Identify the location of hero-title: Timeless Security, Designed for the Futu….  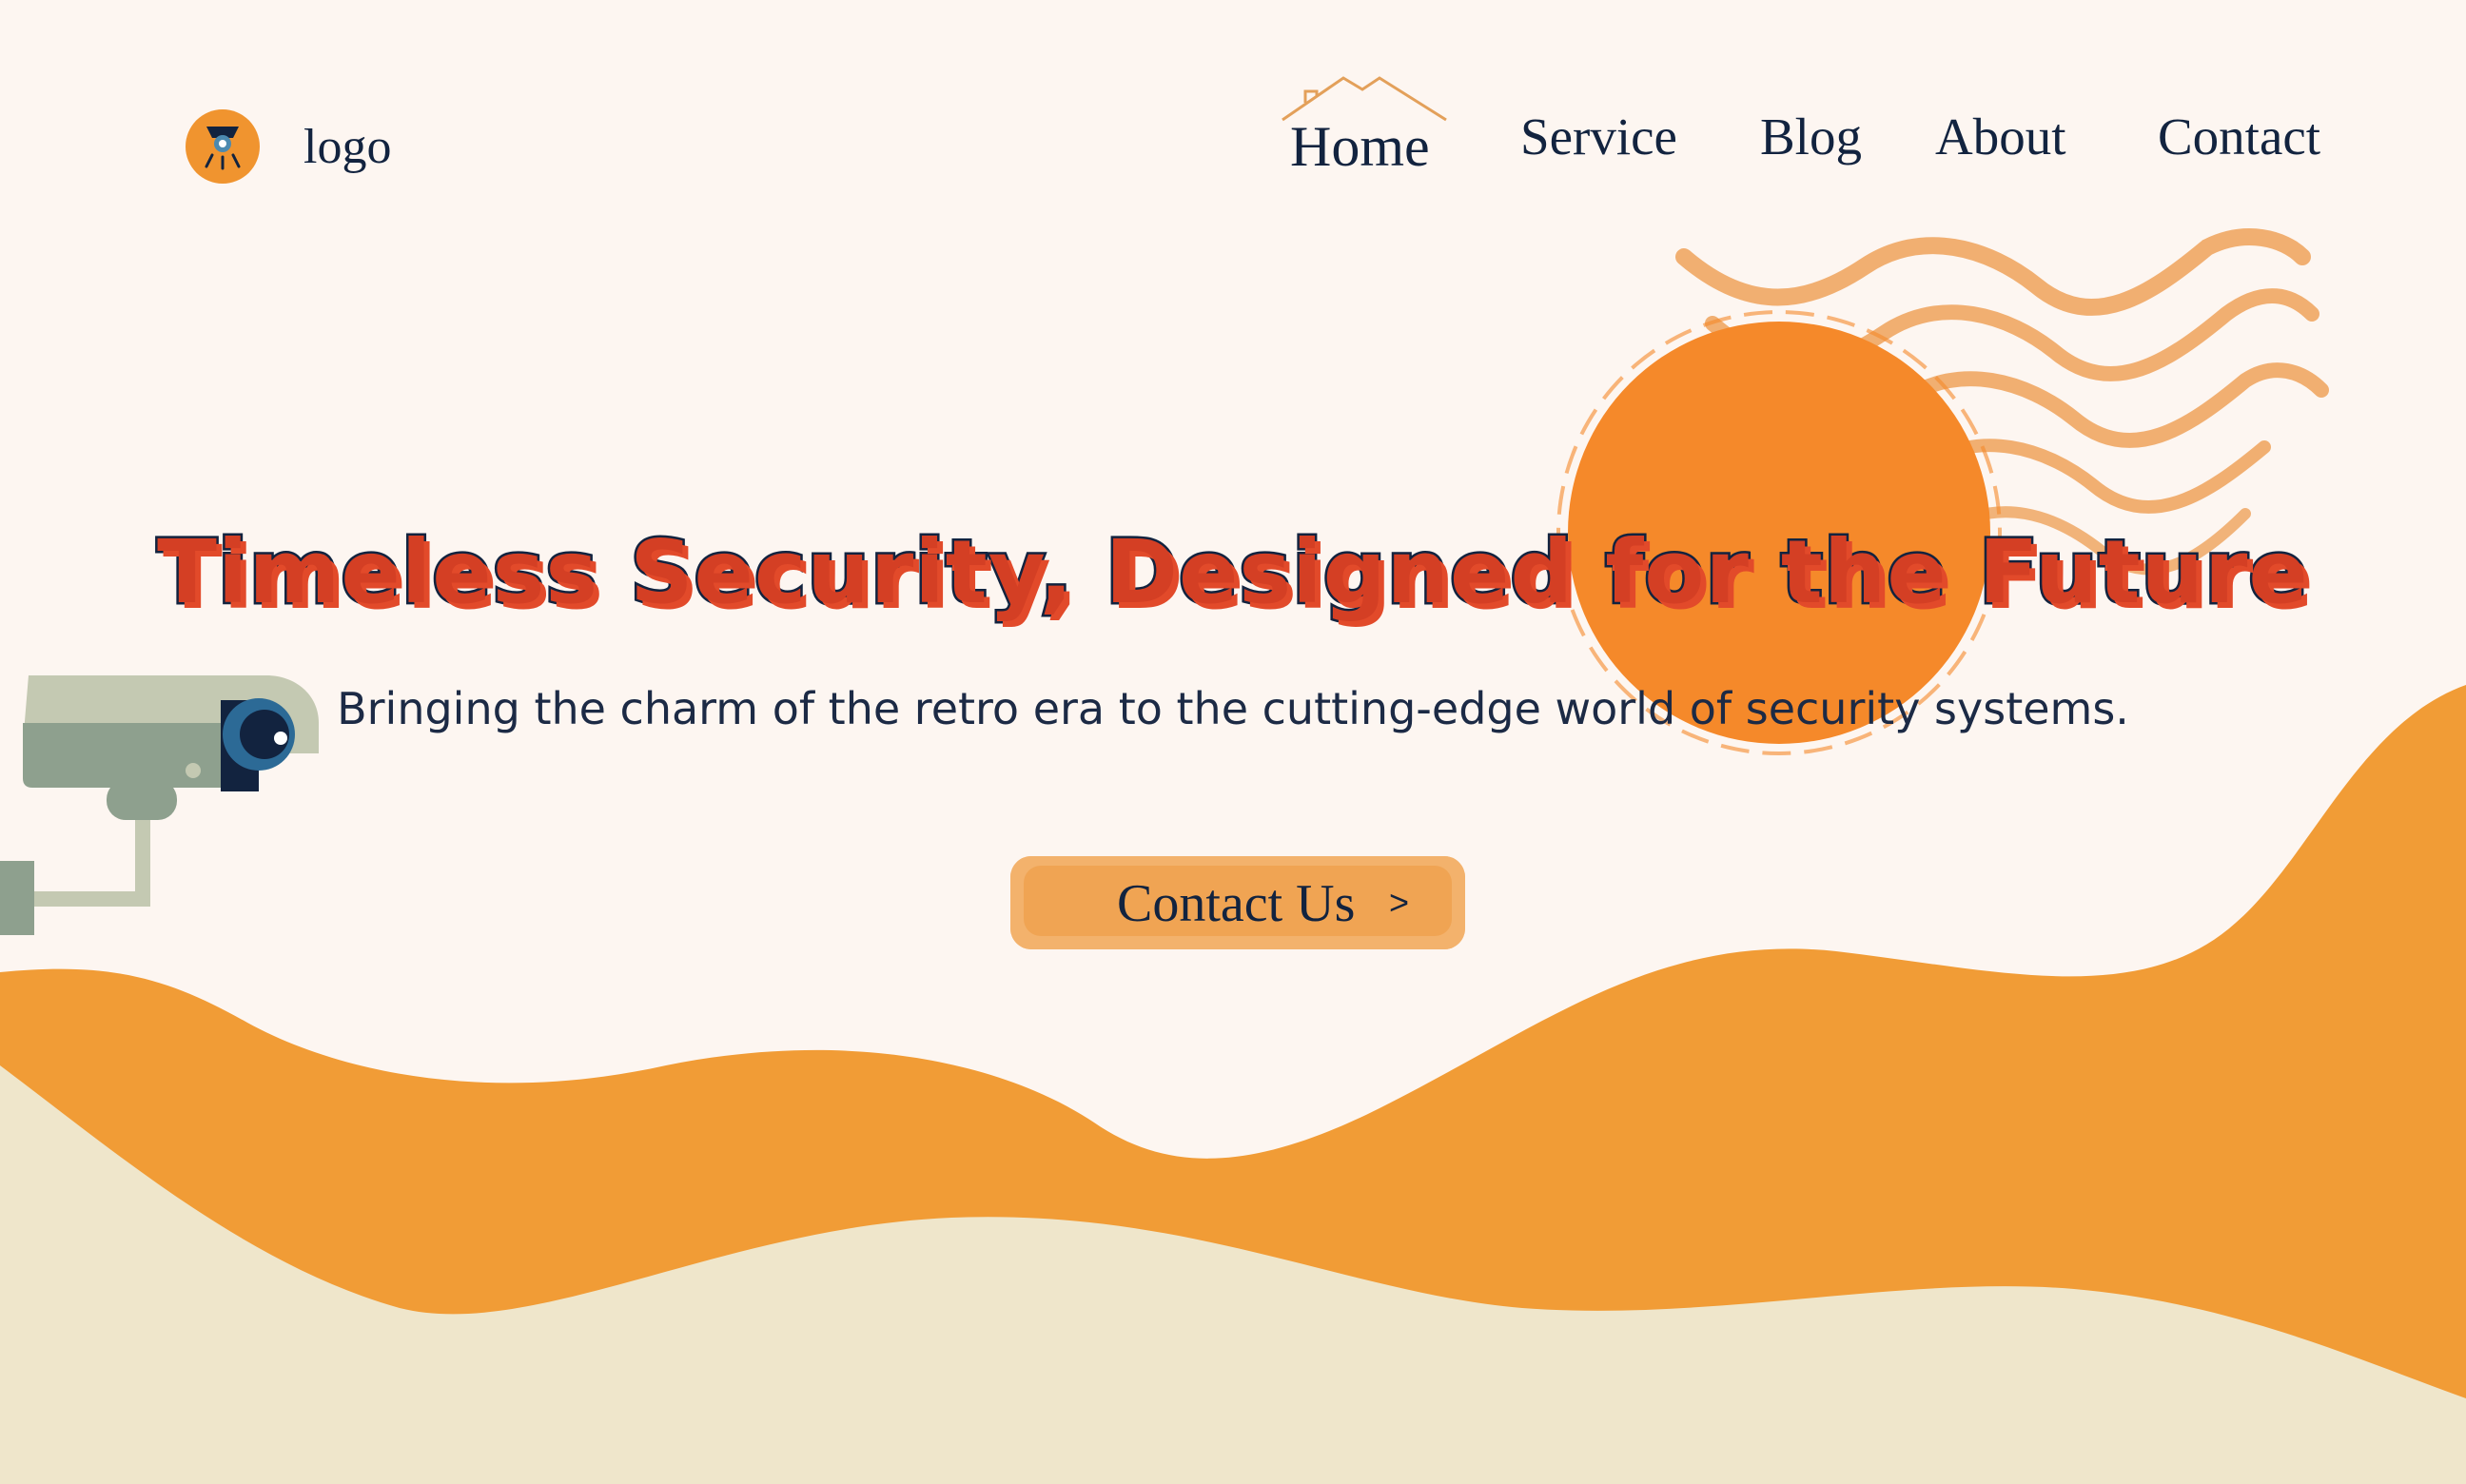
(1233, 572).